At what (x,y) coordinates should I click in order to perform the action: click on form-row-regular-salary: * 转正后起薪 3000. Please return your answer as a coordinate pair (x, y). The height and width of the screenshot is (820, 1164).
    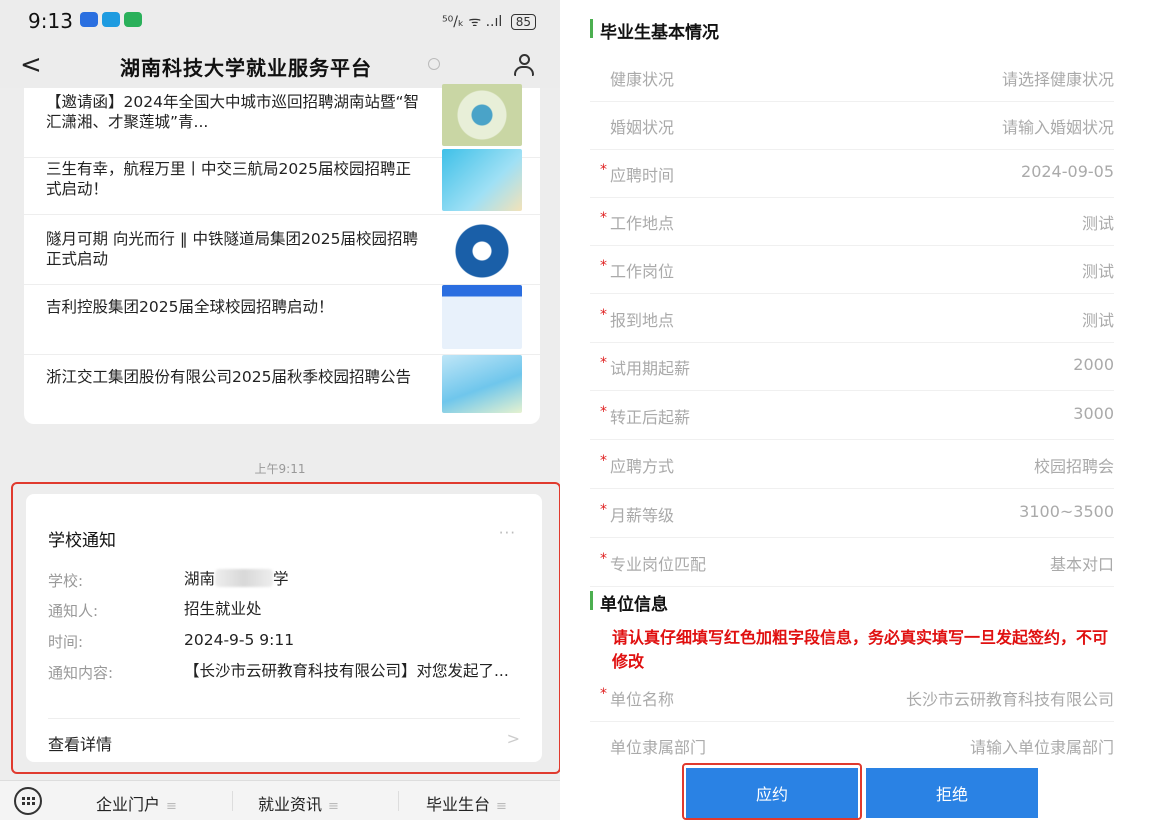
    Looking at the image, I should click on (852, 416).